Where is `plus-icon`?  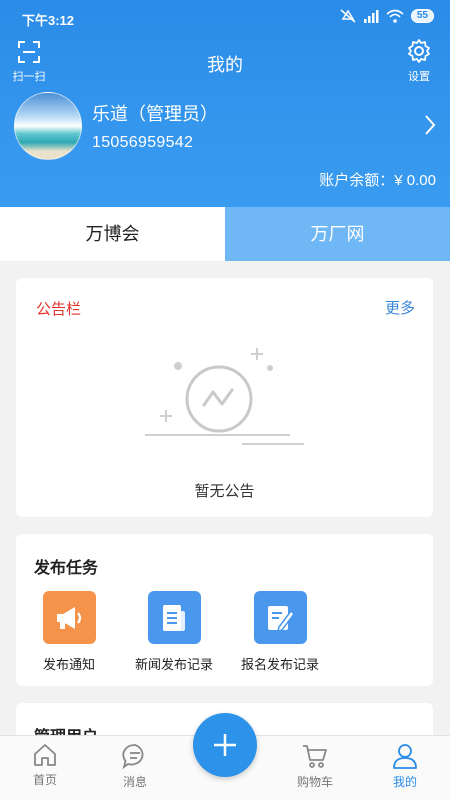 plus-icon is located at coordinates (225, 745).